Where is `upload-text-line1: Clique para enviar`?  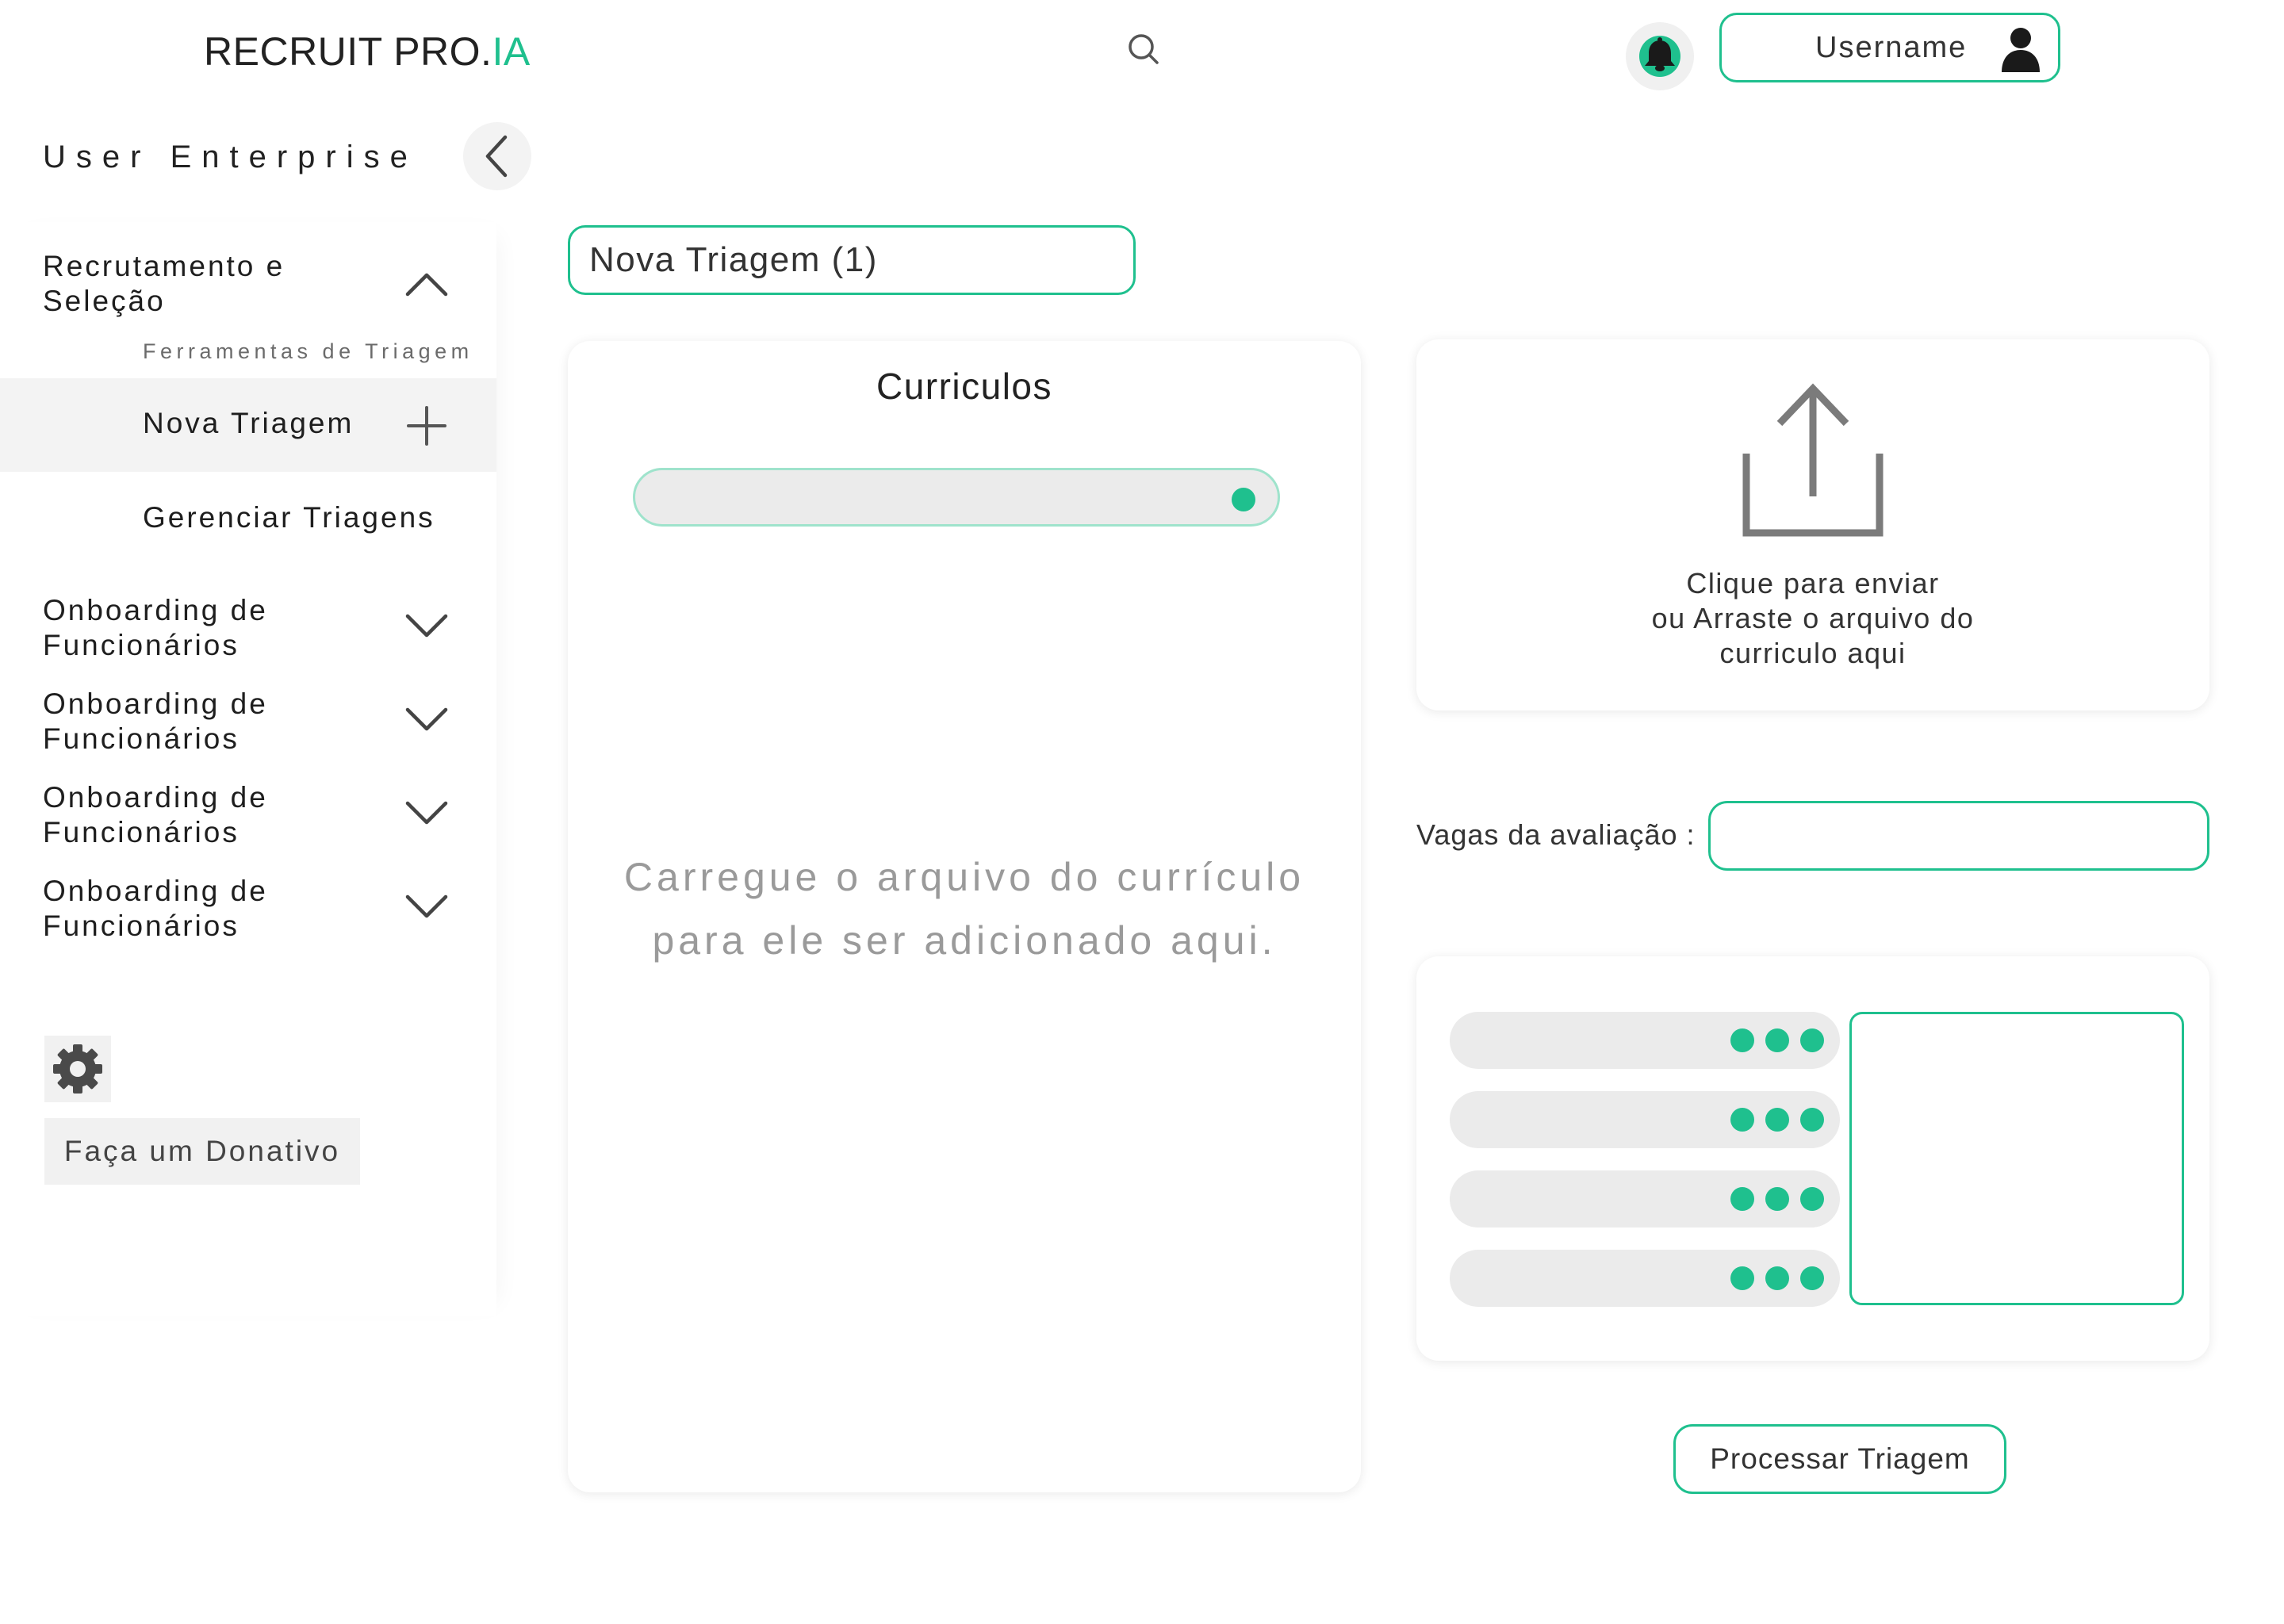
upload-text-line1: Clique para enviar is located at coordinates (1813, 583).